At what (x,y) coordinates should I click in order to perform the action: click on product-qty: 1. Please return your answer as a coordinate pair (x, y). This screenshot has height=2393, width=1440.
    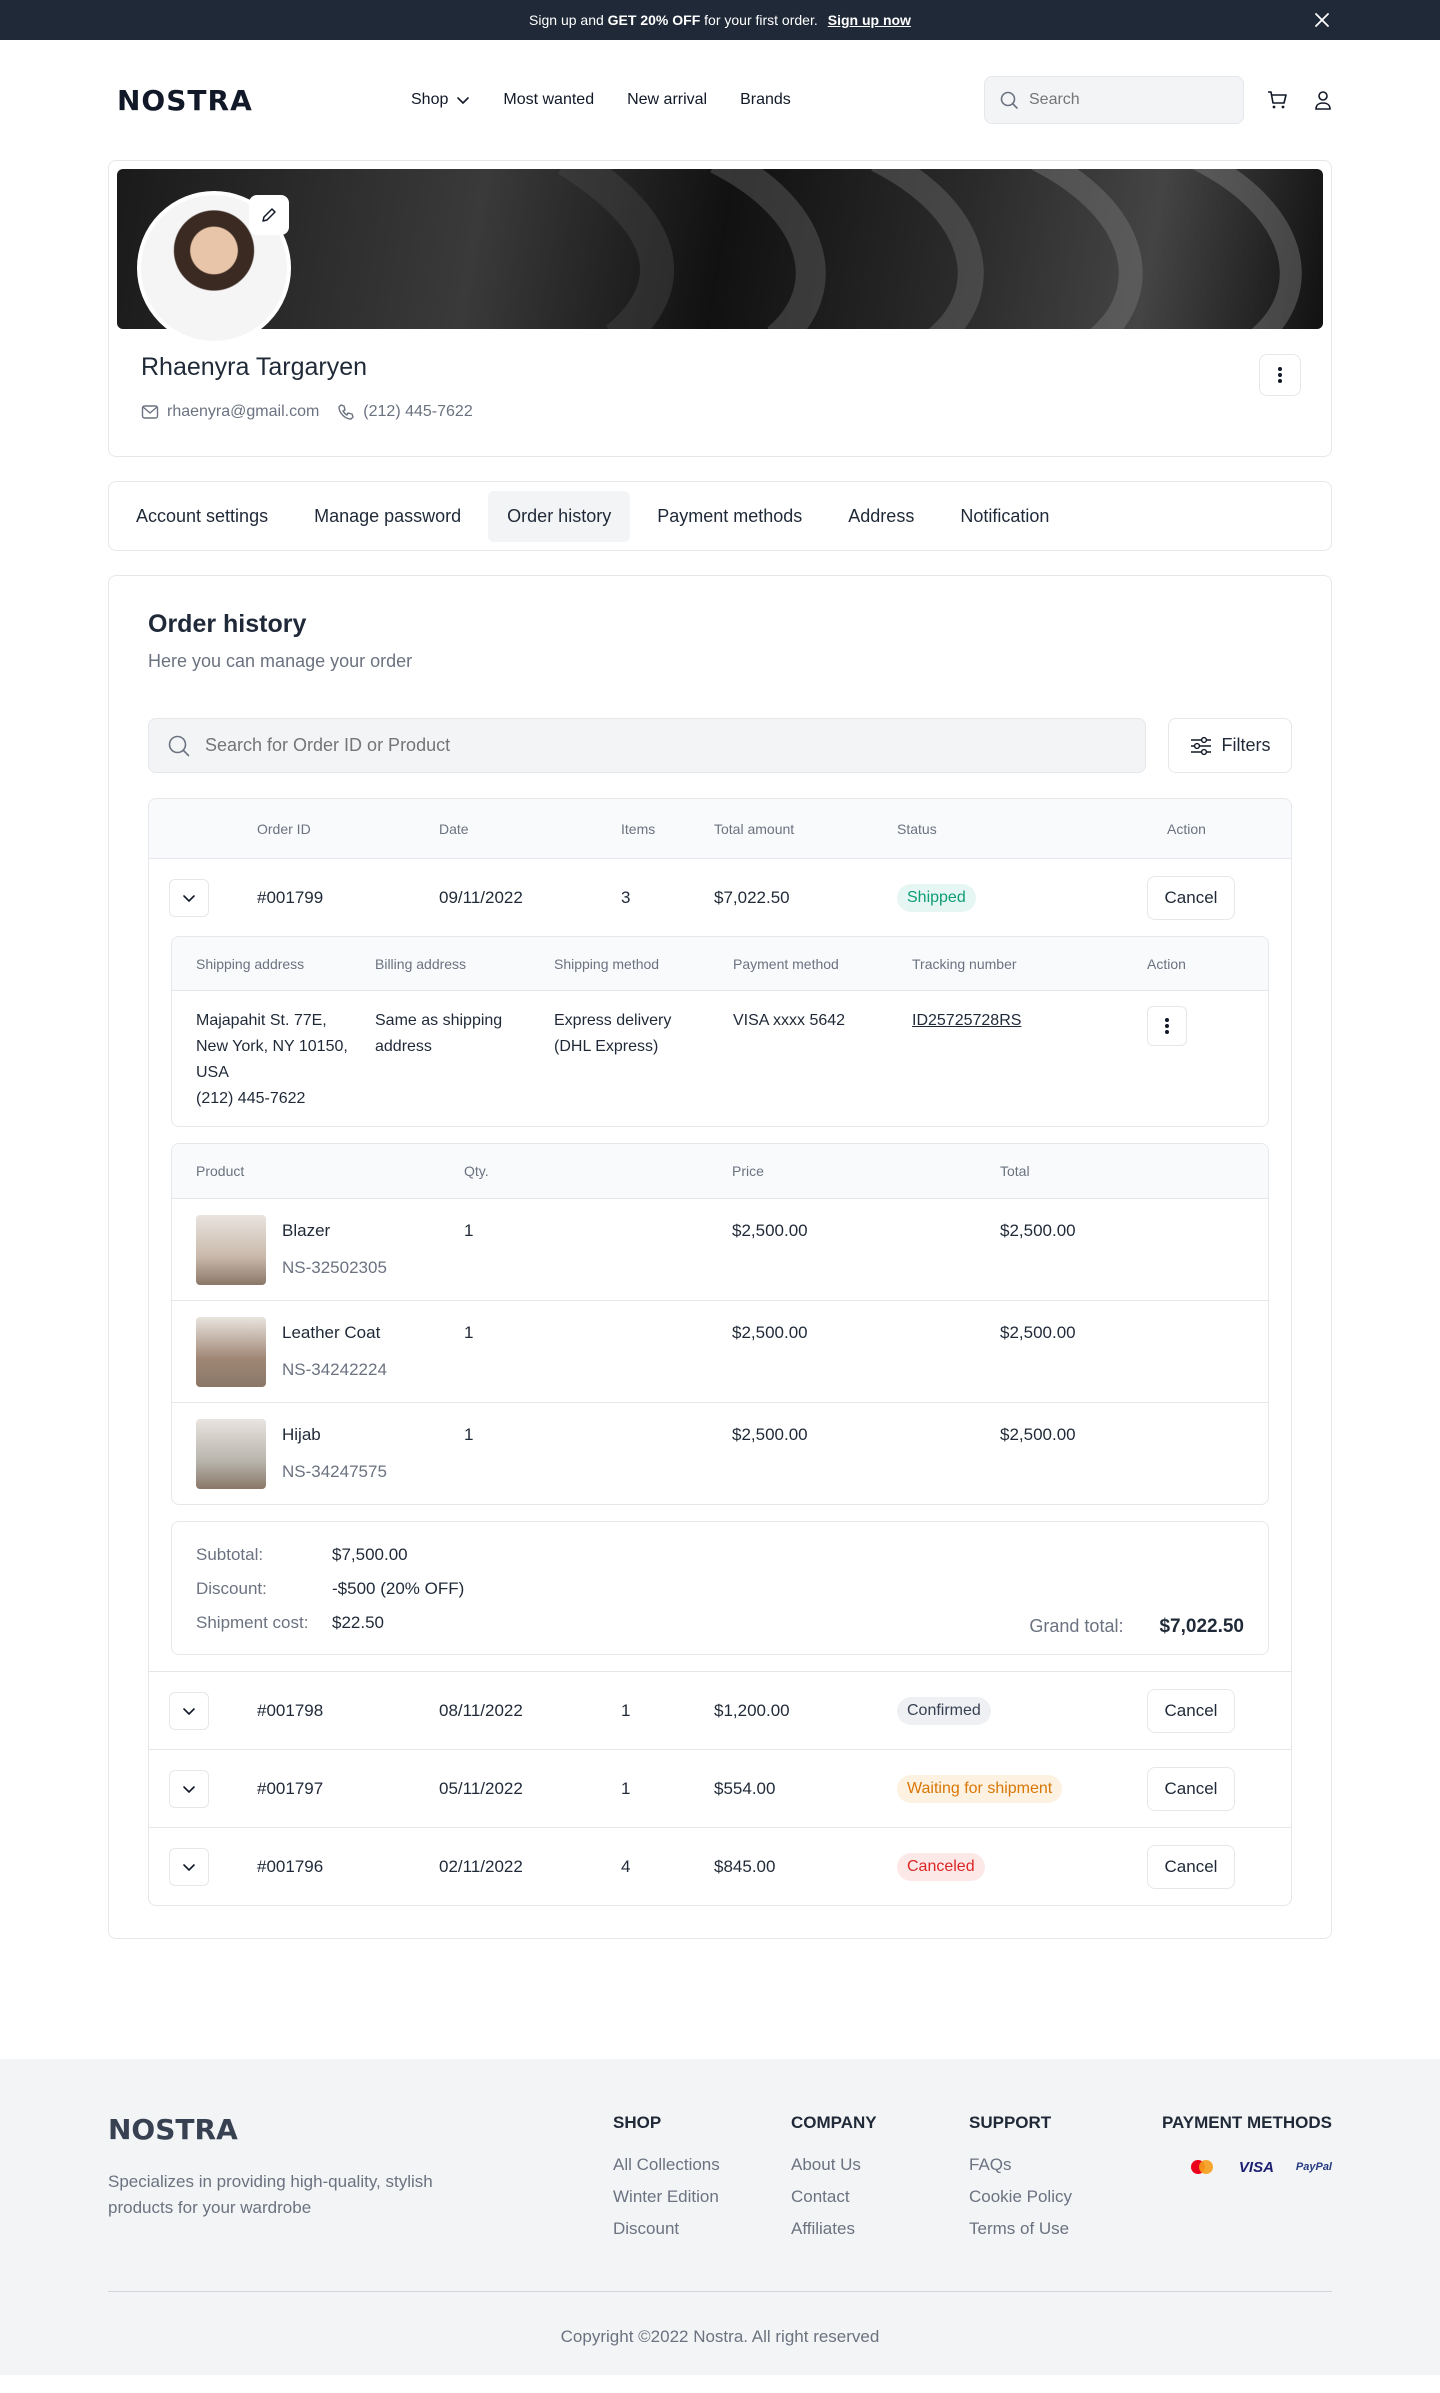
    Looking at the image, I should click on (469, 1230).